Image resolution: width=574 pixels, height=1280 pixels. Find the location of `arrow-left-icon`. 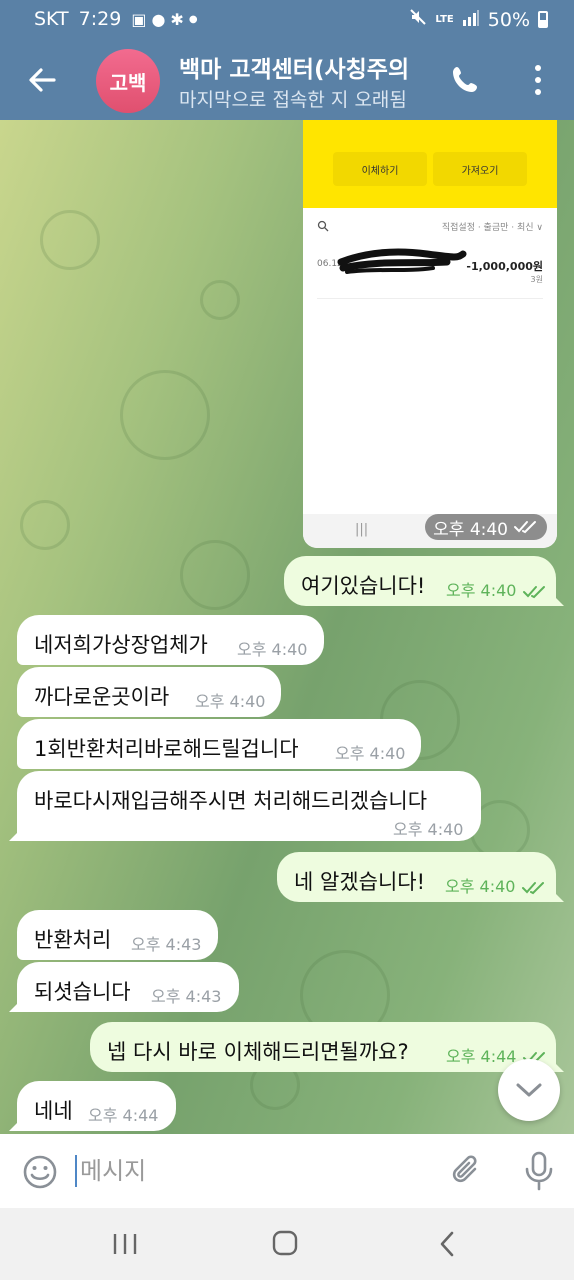

arrow-left-icon is located at coordinates (42, 80).